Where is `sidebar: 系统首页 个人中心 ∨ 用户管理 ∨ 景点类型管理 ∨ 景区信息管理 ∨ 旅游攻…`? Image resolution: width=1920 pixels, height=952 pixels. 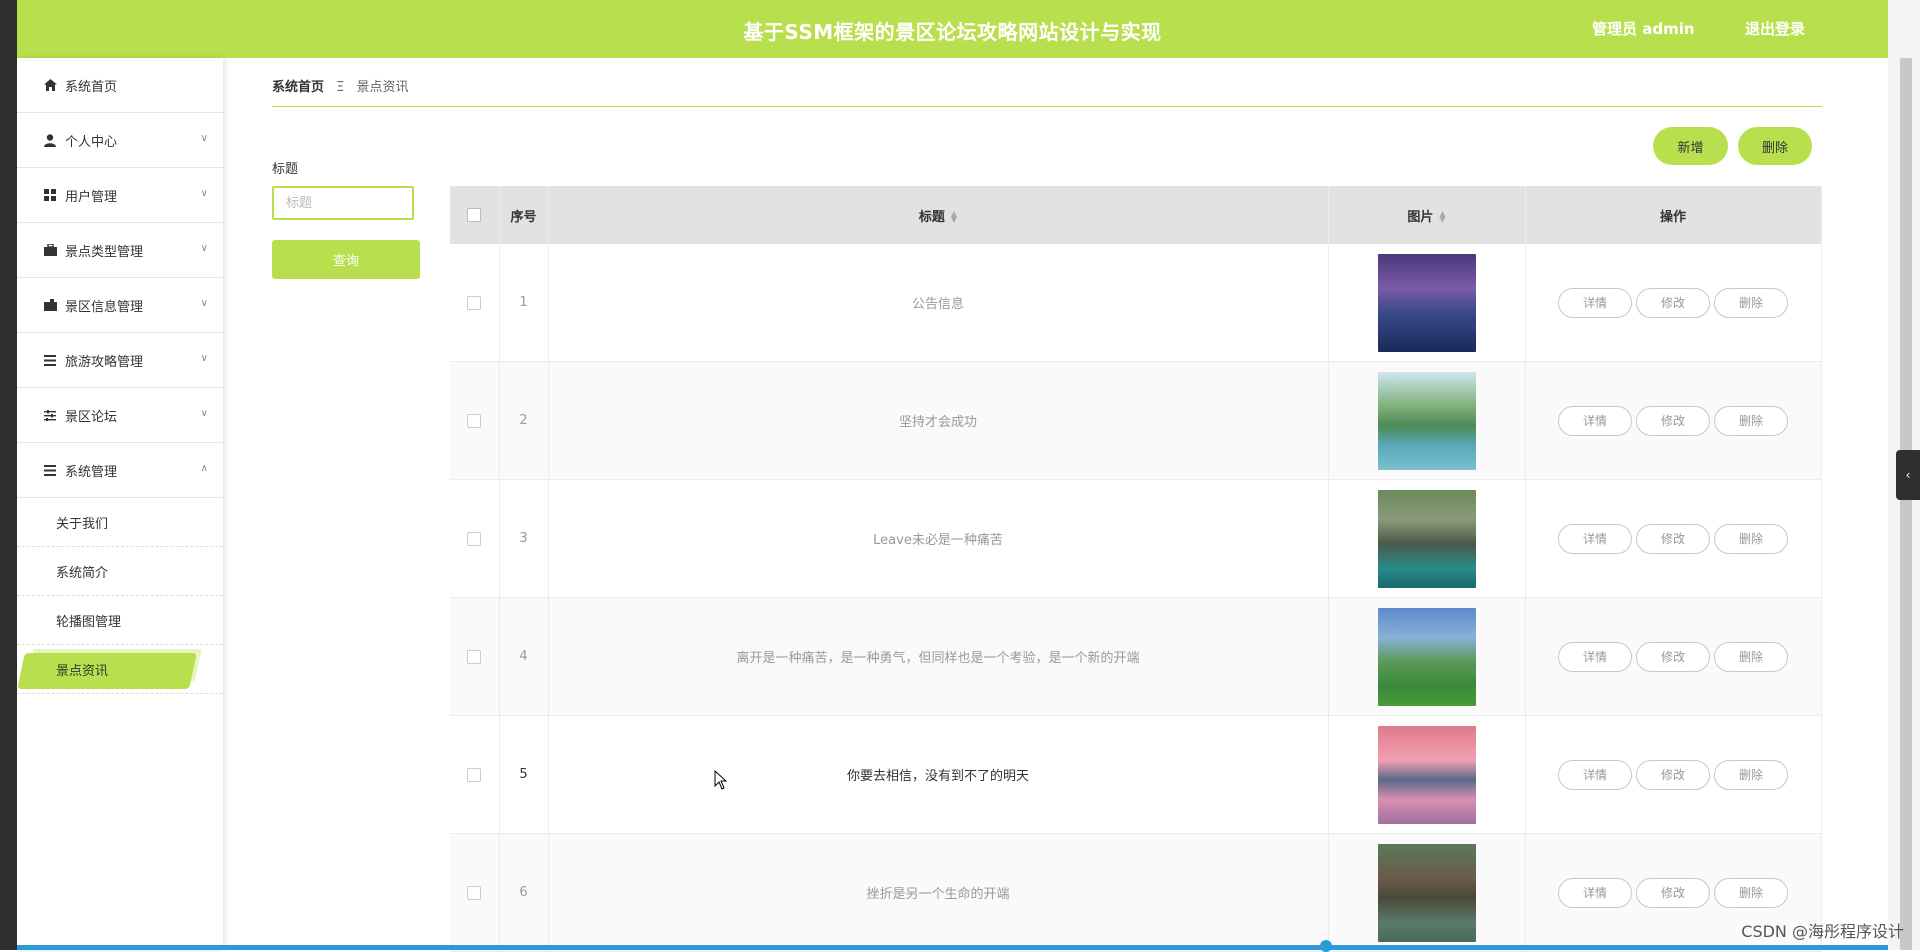 sidebar: 系统首页 个人中心 ∨ 用户管理 ∨ 景点类型管理 ∨ 景区信息管理 ∨ 旅游攻… is located at coordinates (120, 504).